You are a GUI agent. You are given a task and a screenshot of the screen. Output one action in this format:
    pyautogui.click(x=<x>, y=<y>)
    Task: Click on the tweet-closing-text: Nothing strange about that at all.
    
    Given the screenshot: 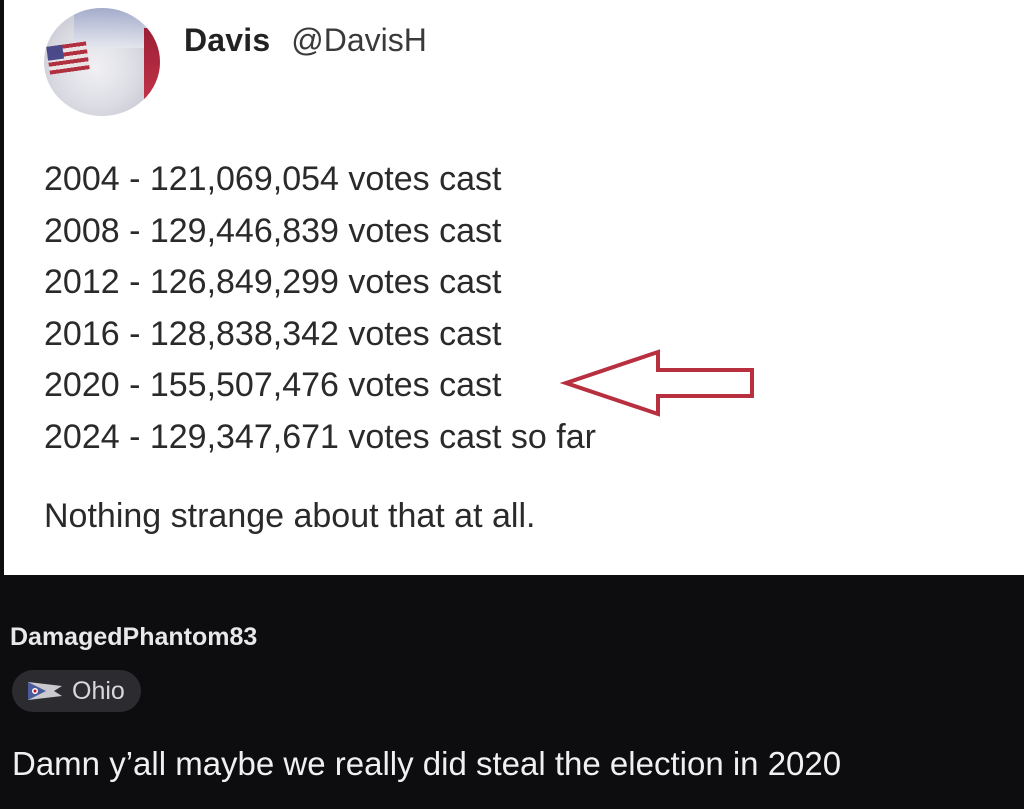 What is the action you would take?
    pyautogui.click(x=290, y=516)
    